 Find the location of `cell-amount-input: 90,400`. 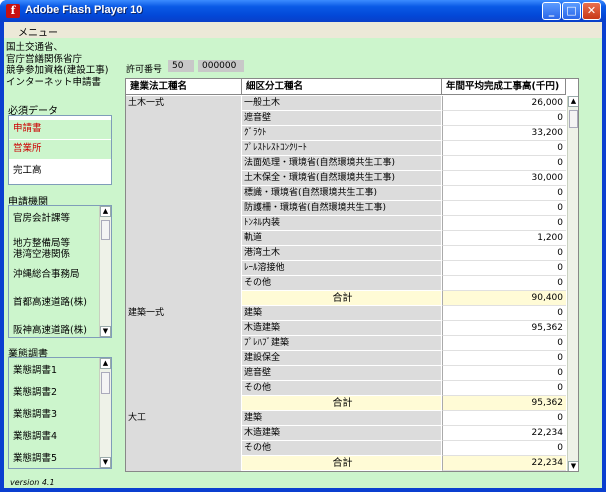

cell-amount-input: 90,400 is located at coordinates (504, 298).